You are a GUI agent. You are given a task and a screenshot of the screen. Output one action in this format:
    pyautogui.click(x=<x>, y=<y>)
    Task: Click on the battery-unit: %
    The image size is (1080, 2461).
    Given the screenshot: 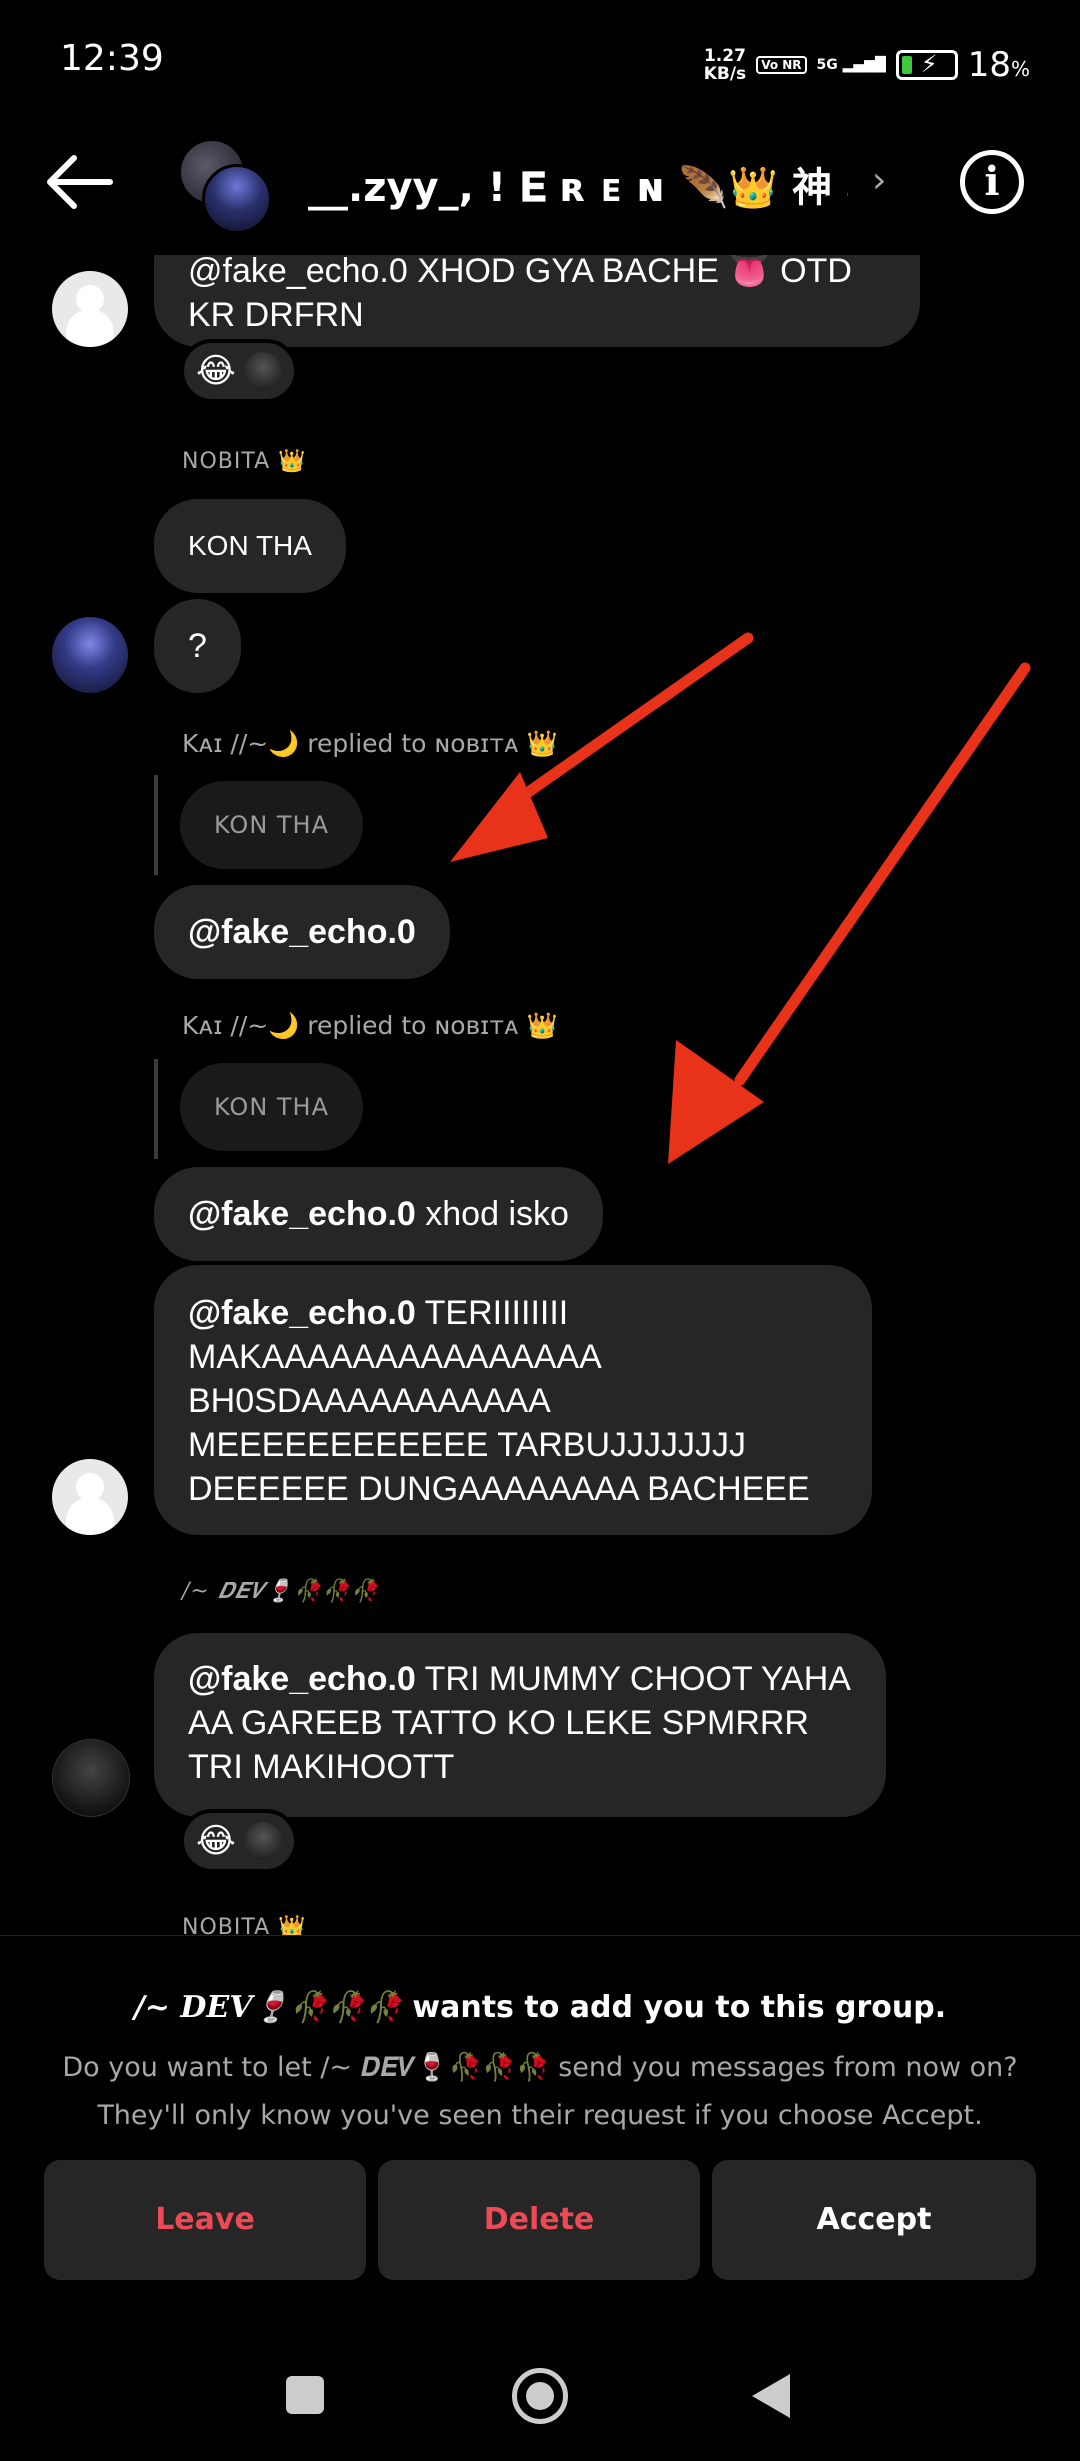 What is the action you would take?
    pyautogui.click(x=1020, y=69)
    